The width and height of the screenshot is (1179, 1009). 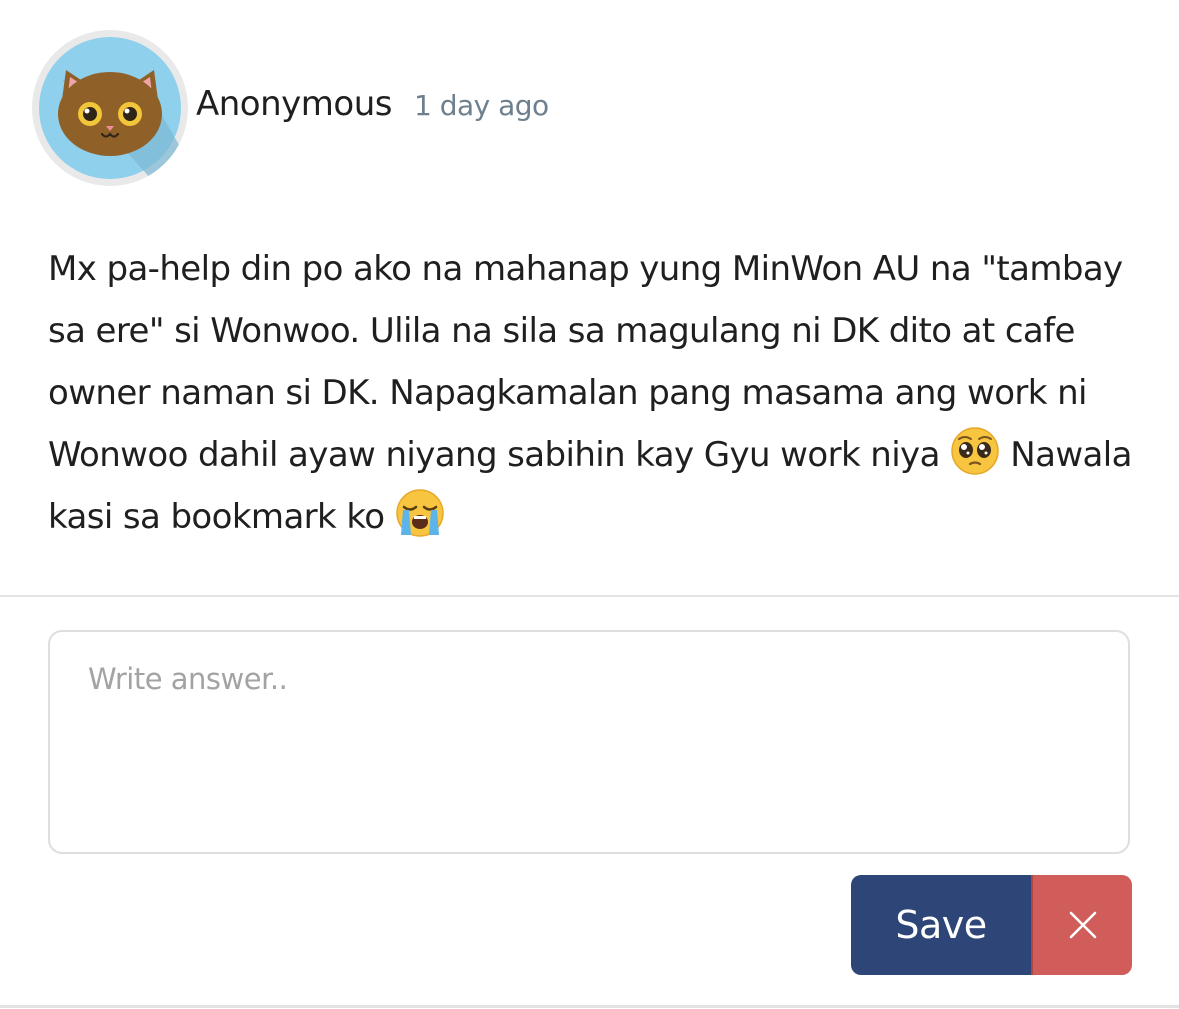 I want to click on avatar, so click(x=110, y=108).